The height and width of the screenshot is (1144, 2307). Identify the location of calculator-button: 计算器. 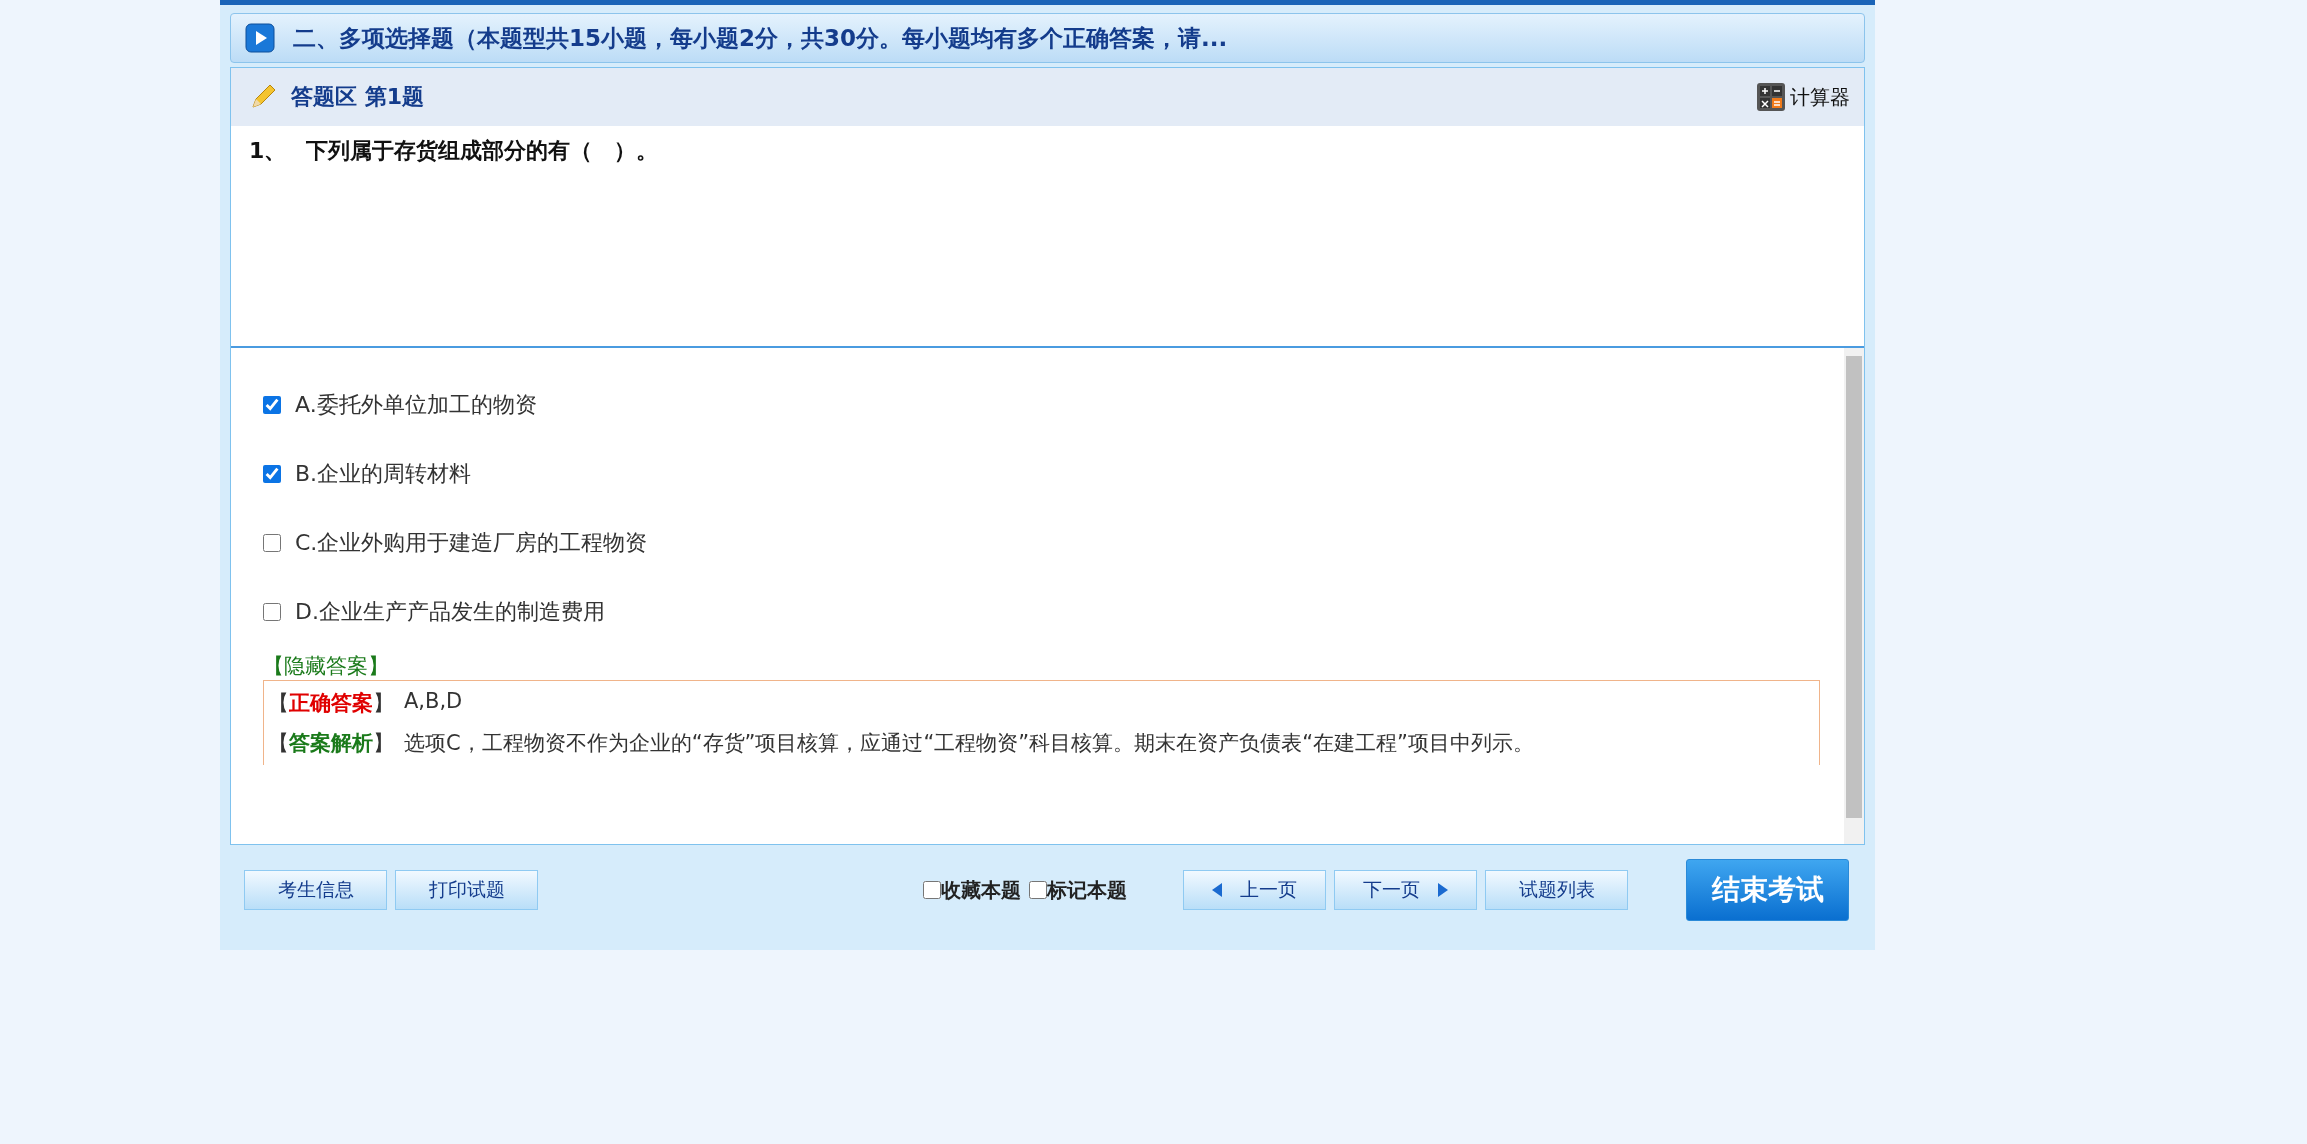
(1803, 97).